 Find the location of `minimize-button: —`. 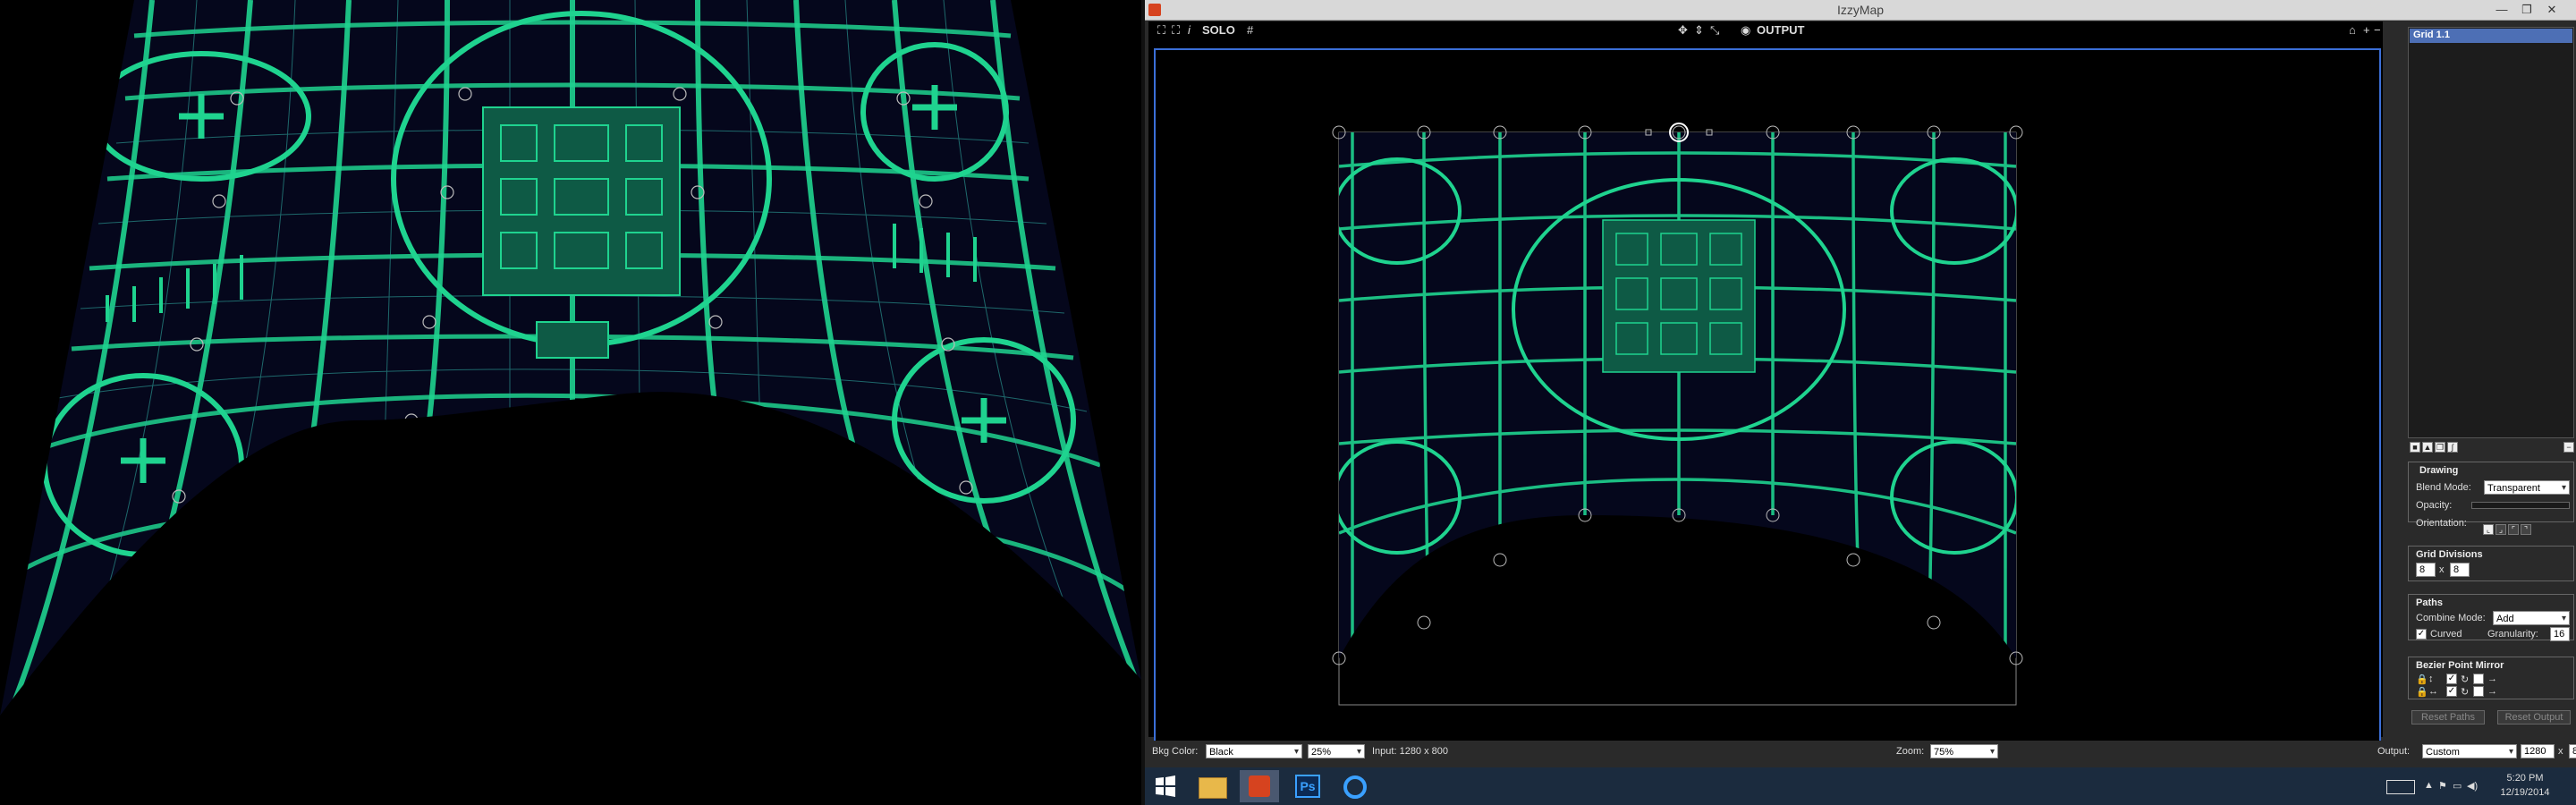

minimize-button: — is located at coordinates (2501, 10).